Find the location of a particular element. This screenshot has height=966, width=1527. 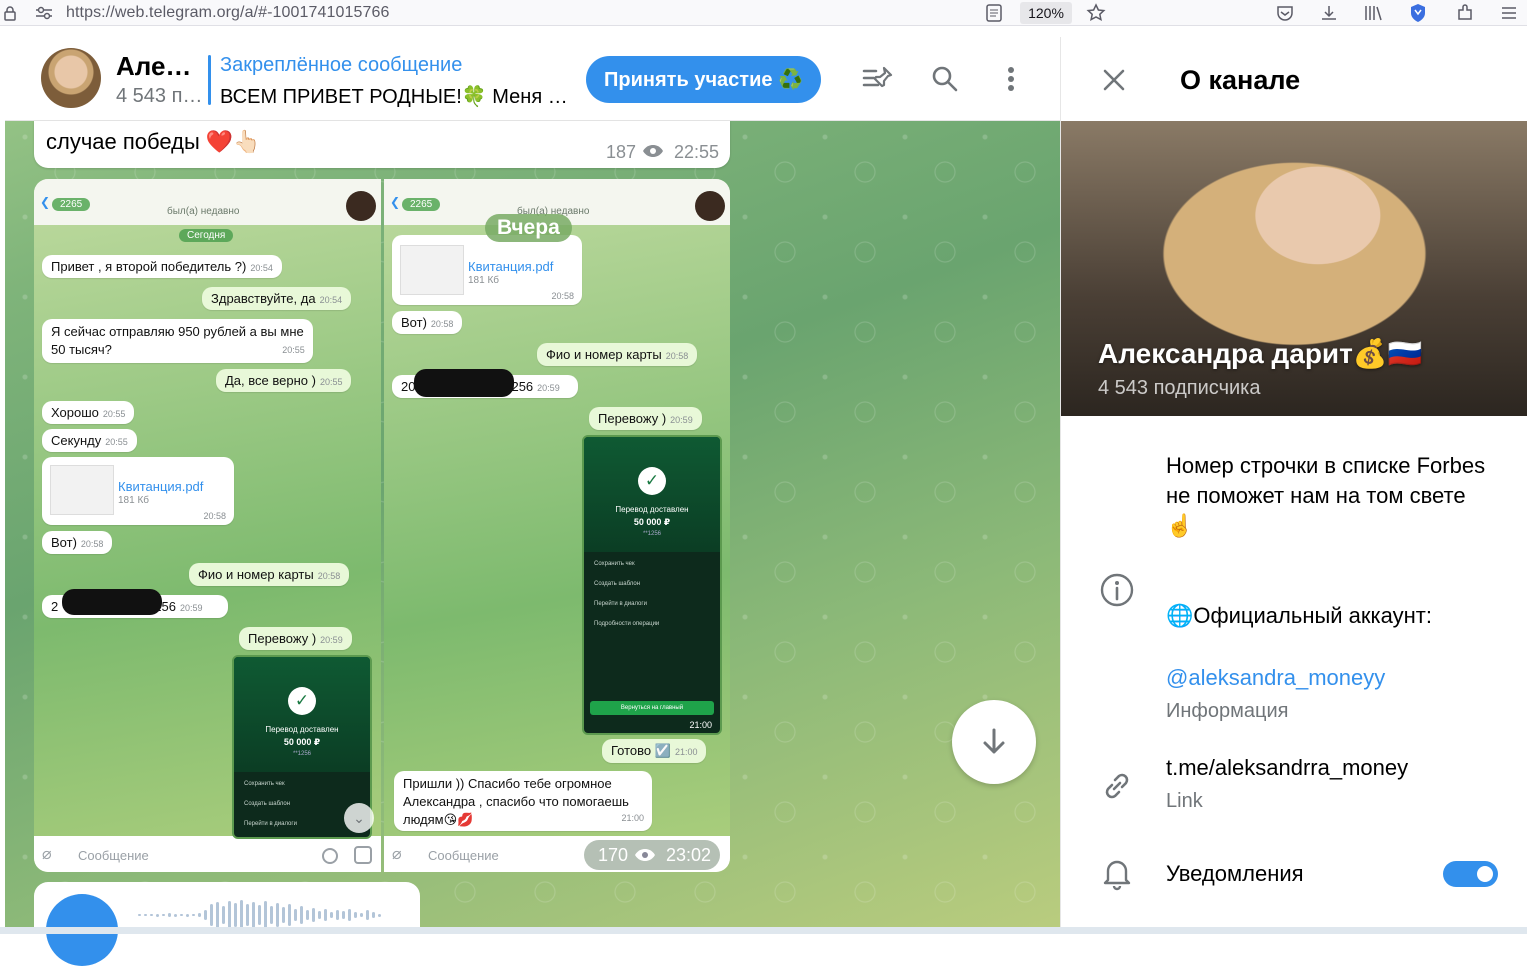

bottom-strip is located at coordinates (763, 930).